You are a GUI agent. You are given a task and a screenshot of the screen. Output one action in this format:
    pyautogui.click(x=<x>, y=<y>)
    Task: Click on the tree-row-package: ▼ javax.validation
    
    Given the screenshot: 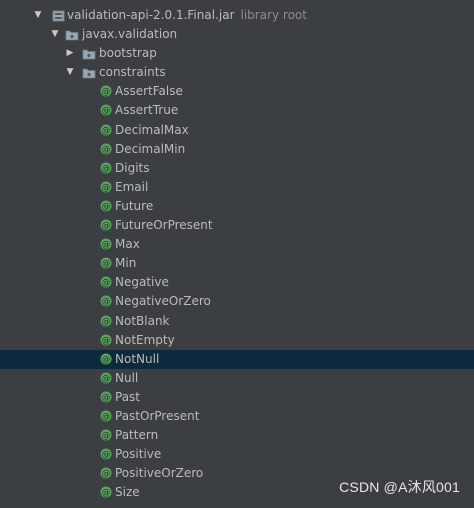 What is the action you would take?
    pyautogui.click(x=237, y=34)
    